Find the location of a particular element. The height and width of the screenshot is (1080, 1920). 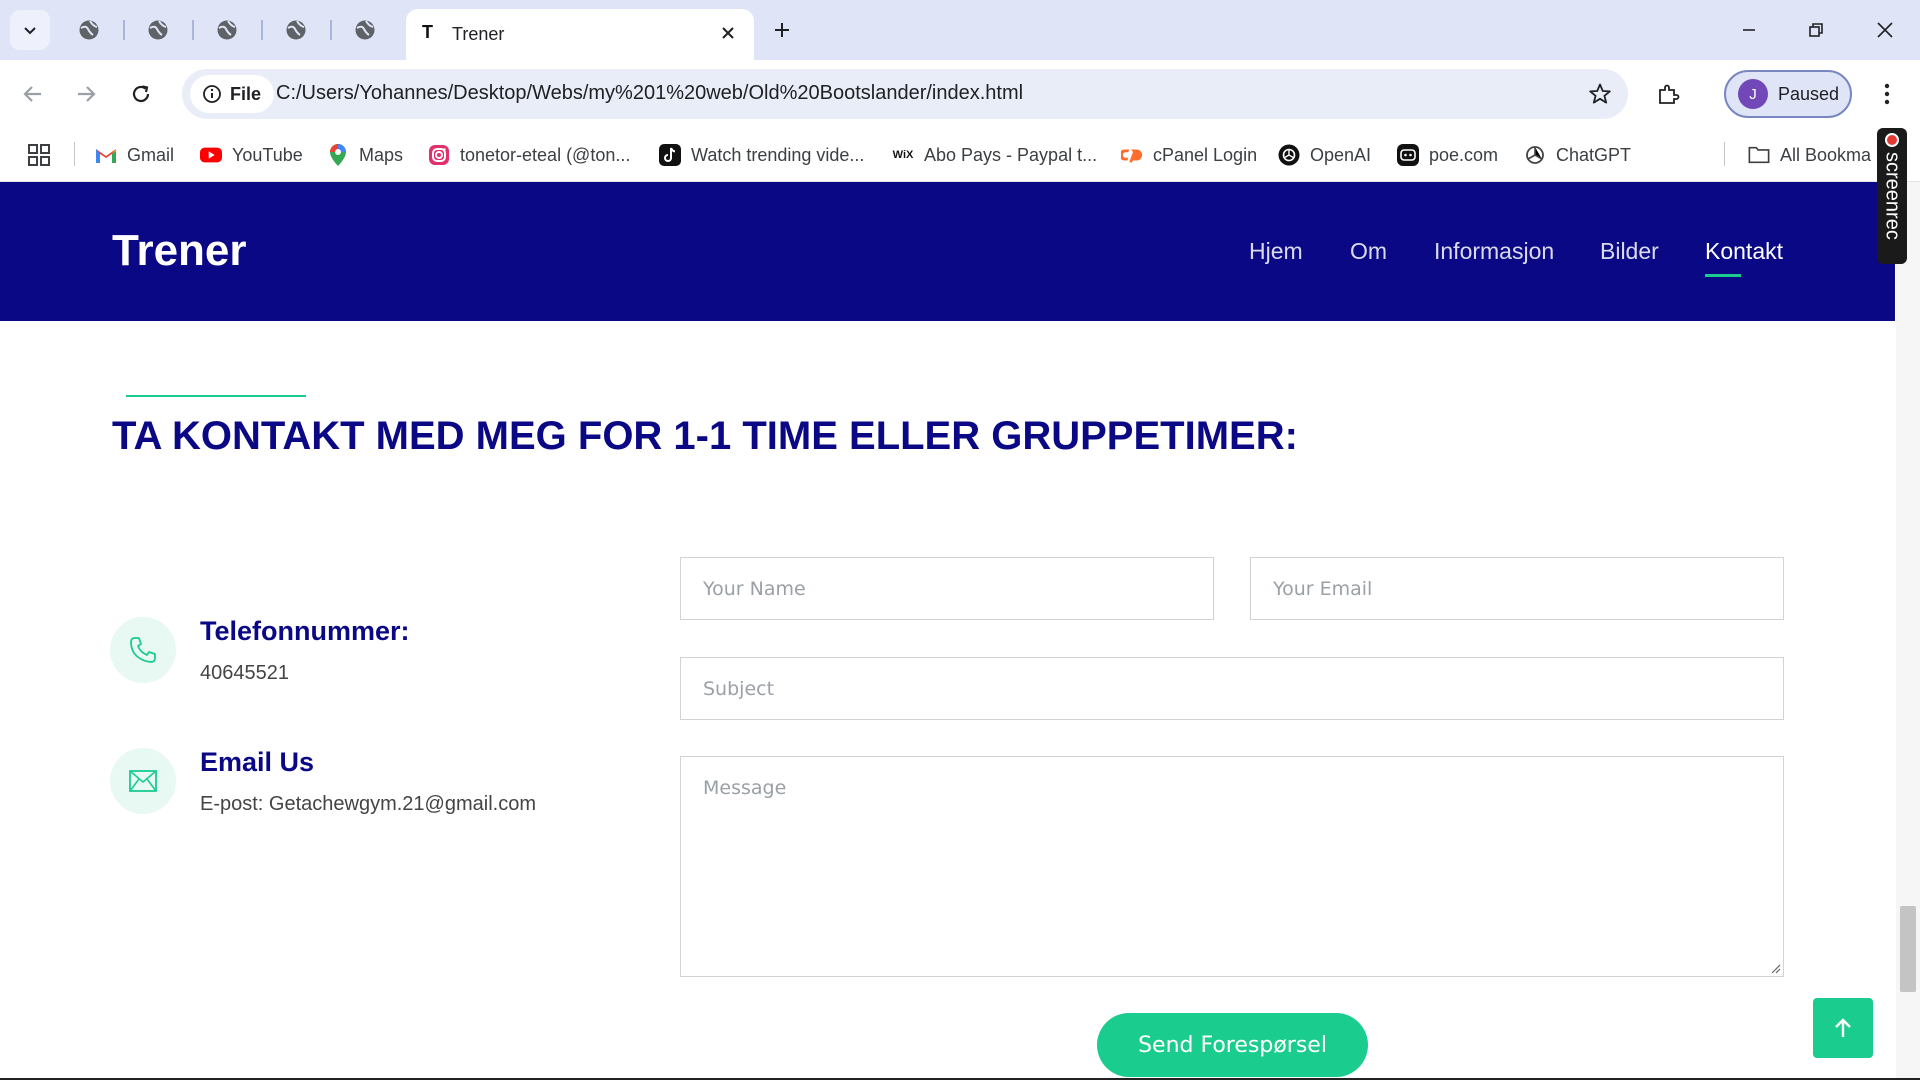

arrow-right-icon is located at coordinates (87, 94).